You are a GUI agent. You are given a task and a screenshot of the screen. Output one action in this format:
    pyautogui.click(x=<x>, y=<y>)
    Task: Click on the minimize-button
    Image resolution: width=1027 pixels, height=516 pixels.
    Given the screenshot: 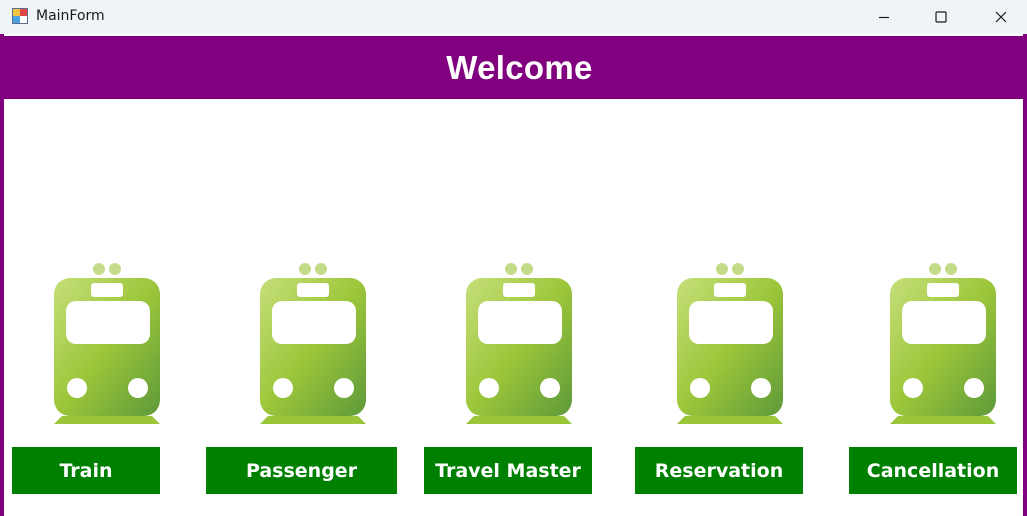 What is the action you would take?
    pyautogui.click(x=884, y=17)
    